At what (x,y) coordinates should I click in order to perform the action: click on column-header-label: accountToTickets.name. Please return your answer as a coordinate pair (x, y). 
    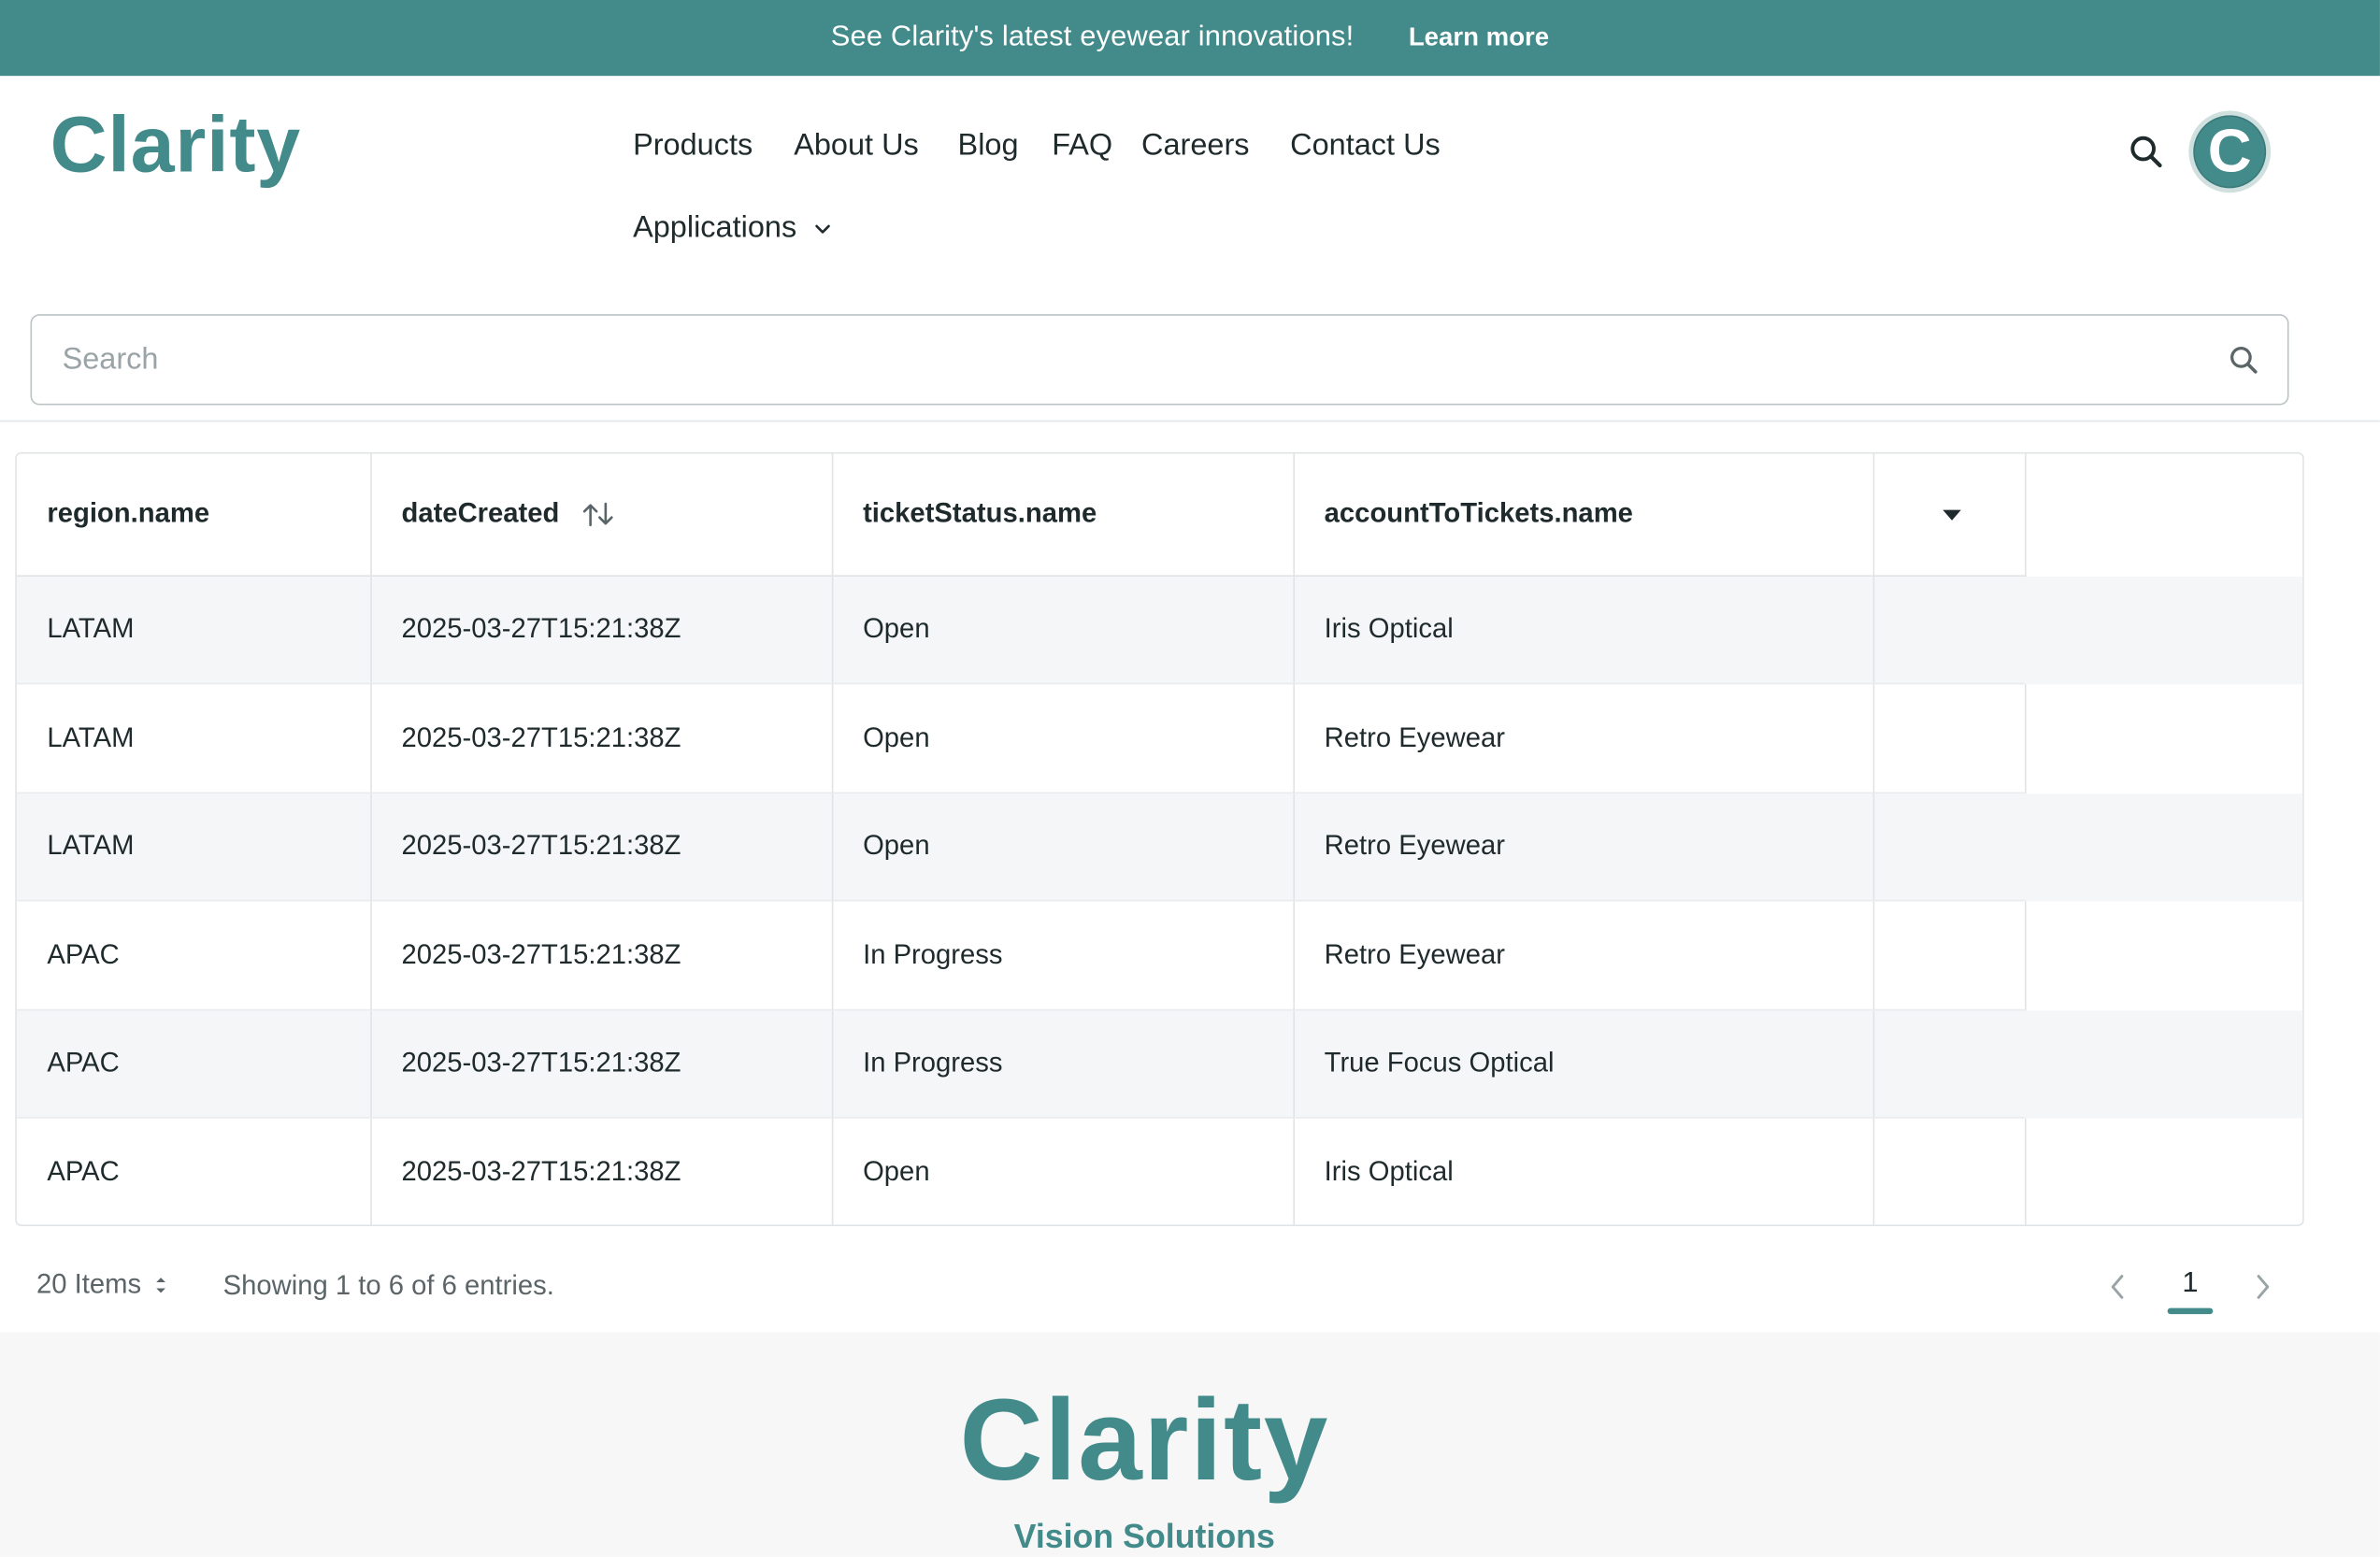
    Looking at the image, I should click on (1478, 513).